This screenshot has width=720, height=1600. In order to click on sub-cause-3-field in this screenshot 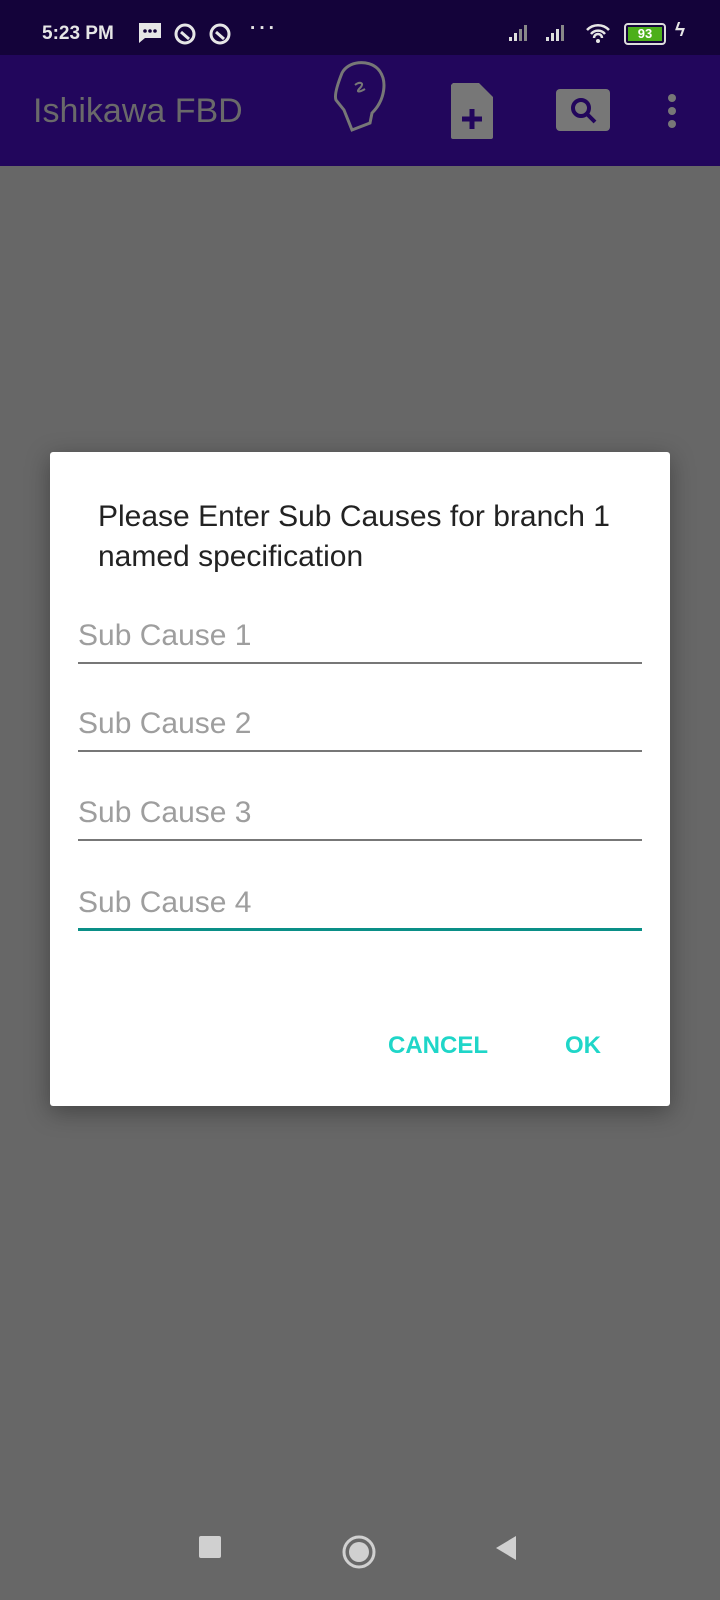, I will do `click(360, 815)`.